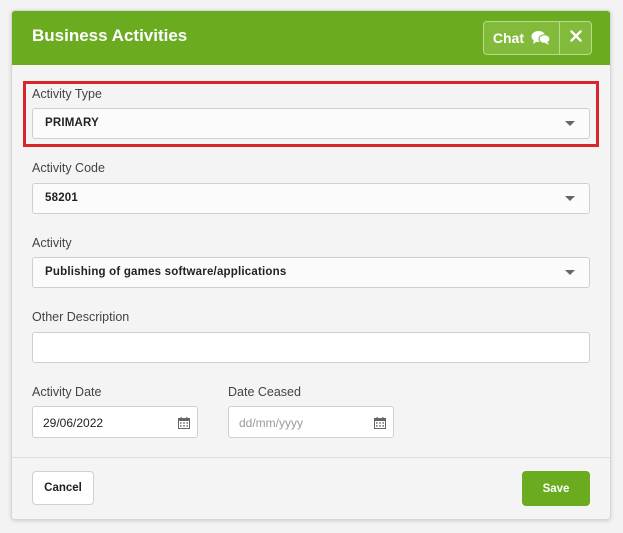  Describe the element at coordinates (67, 392) in the screenshot. I see `activity-date-label: Activity Date` at that location.